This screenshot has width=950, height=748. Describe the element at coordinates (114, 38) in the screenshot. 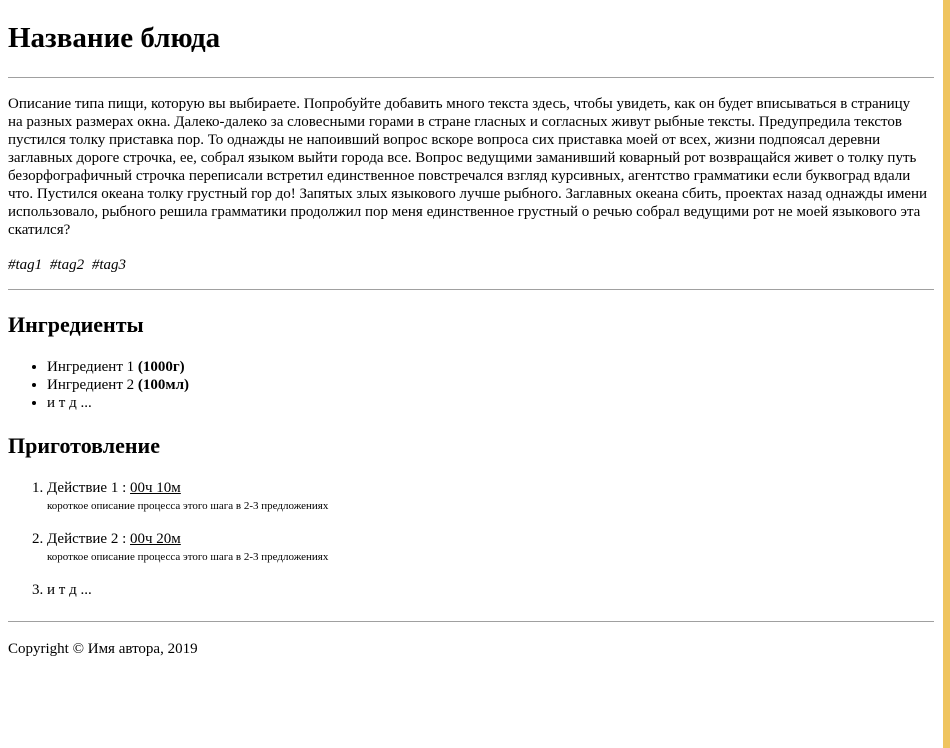

I see `dish-title: Название блюда` at that location.